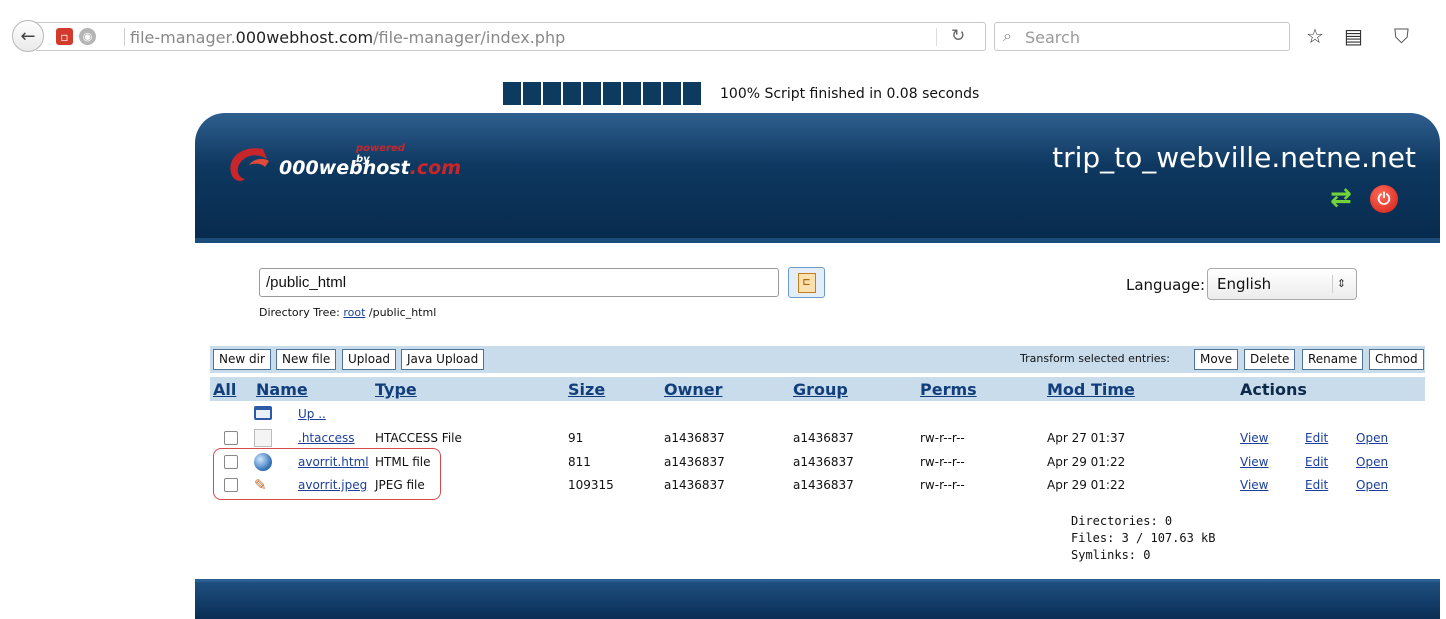 This screenshot has height=619, width=1446. What do you see at coordinates (299, 312) in the screenshot?
I see `directory-tree-label: Directory Tree:` at bounding box center [299, 312].